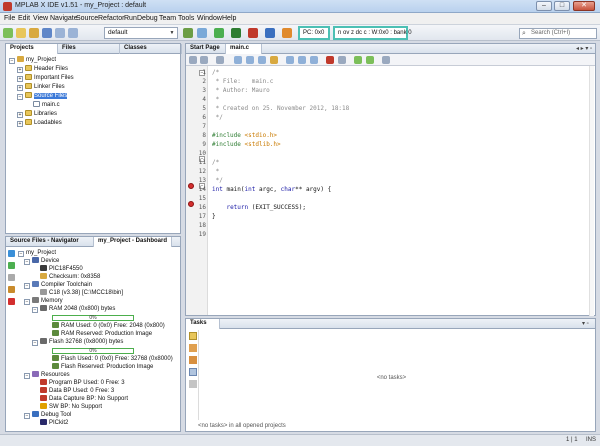  Describe the element at coordinates (40, 18) in the screenshot. I see `menu-view: View` at that location.